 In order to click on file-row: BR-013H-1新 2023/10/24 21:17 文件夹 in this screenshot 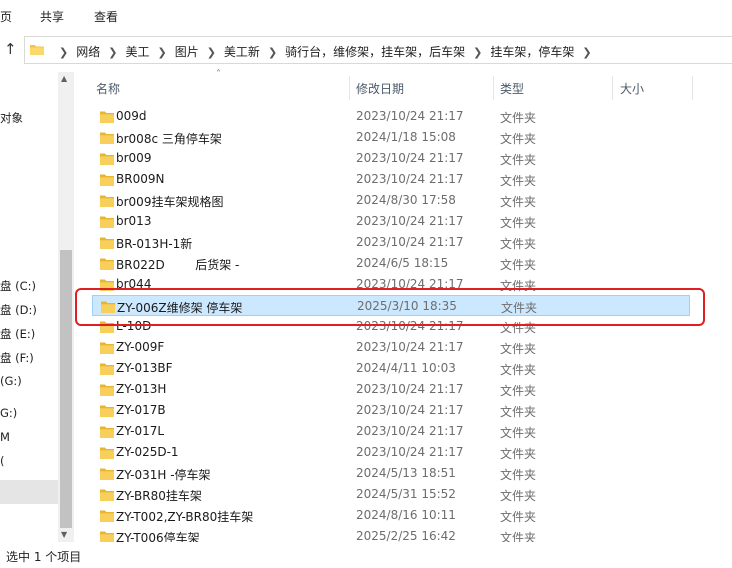, I will do `click(391, 242)`.